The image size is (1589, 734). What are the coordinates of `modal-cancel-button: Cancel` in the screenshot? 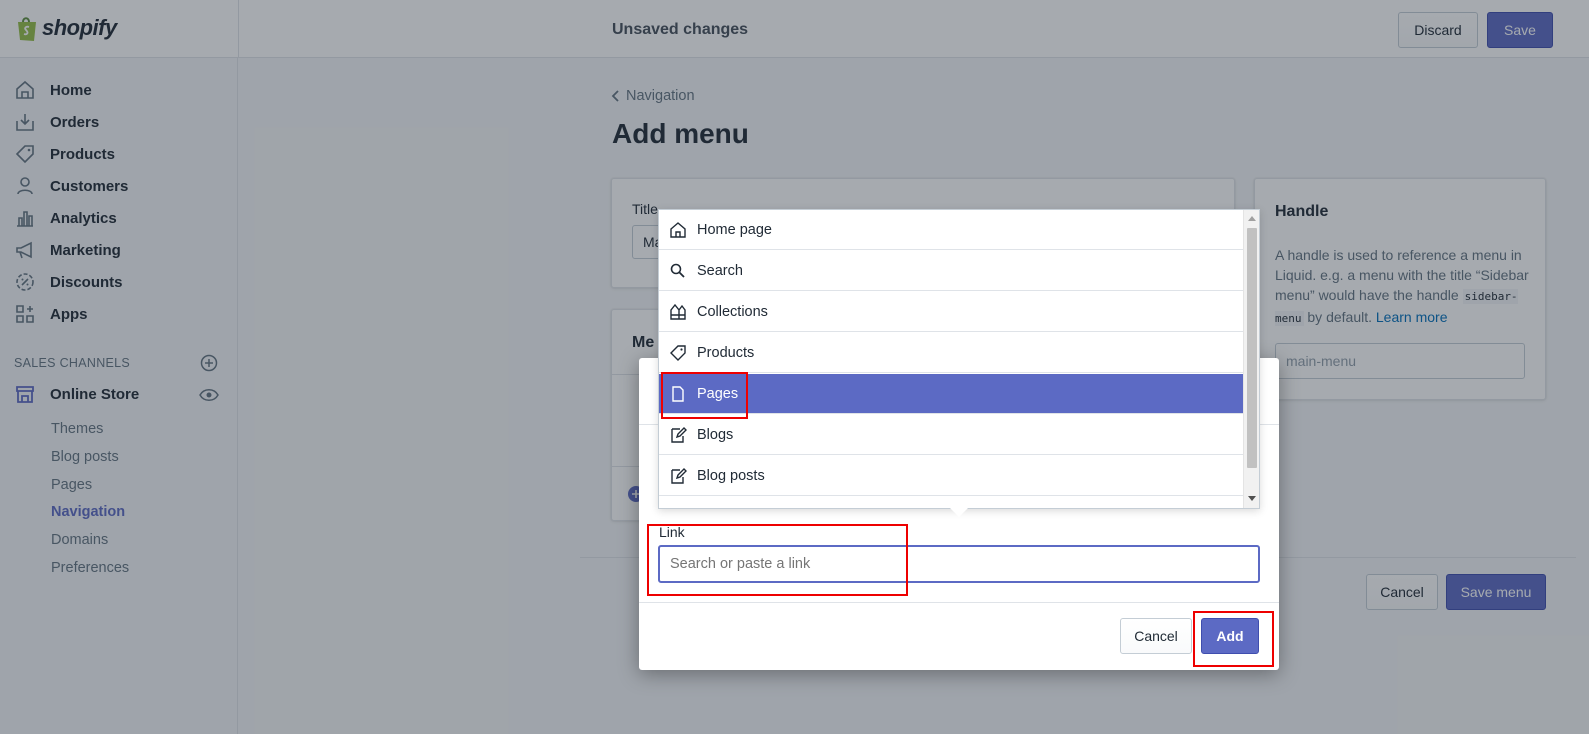 It's located at (1156, 636).